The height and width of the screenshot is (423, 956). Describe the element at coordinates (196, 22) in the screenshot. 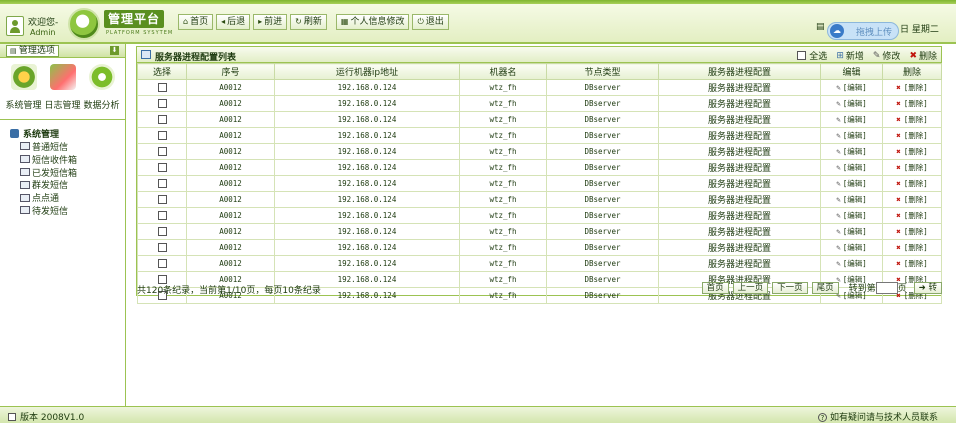

I see `nav-button-0: ⌂ 首页` at that location.